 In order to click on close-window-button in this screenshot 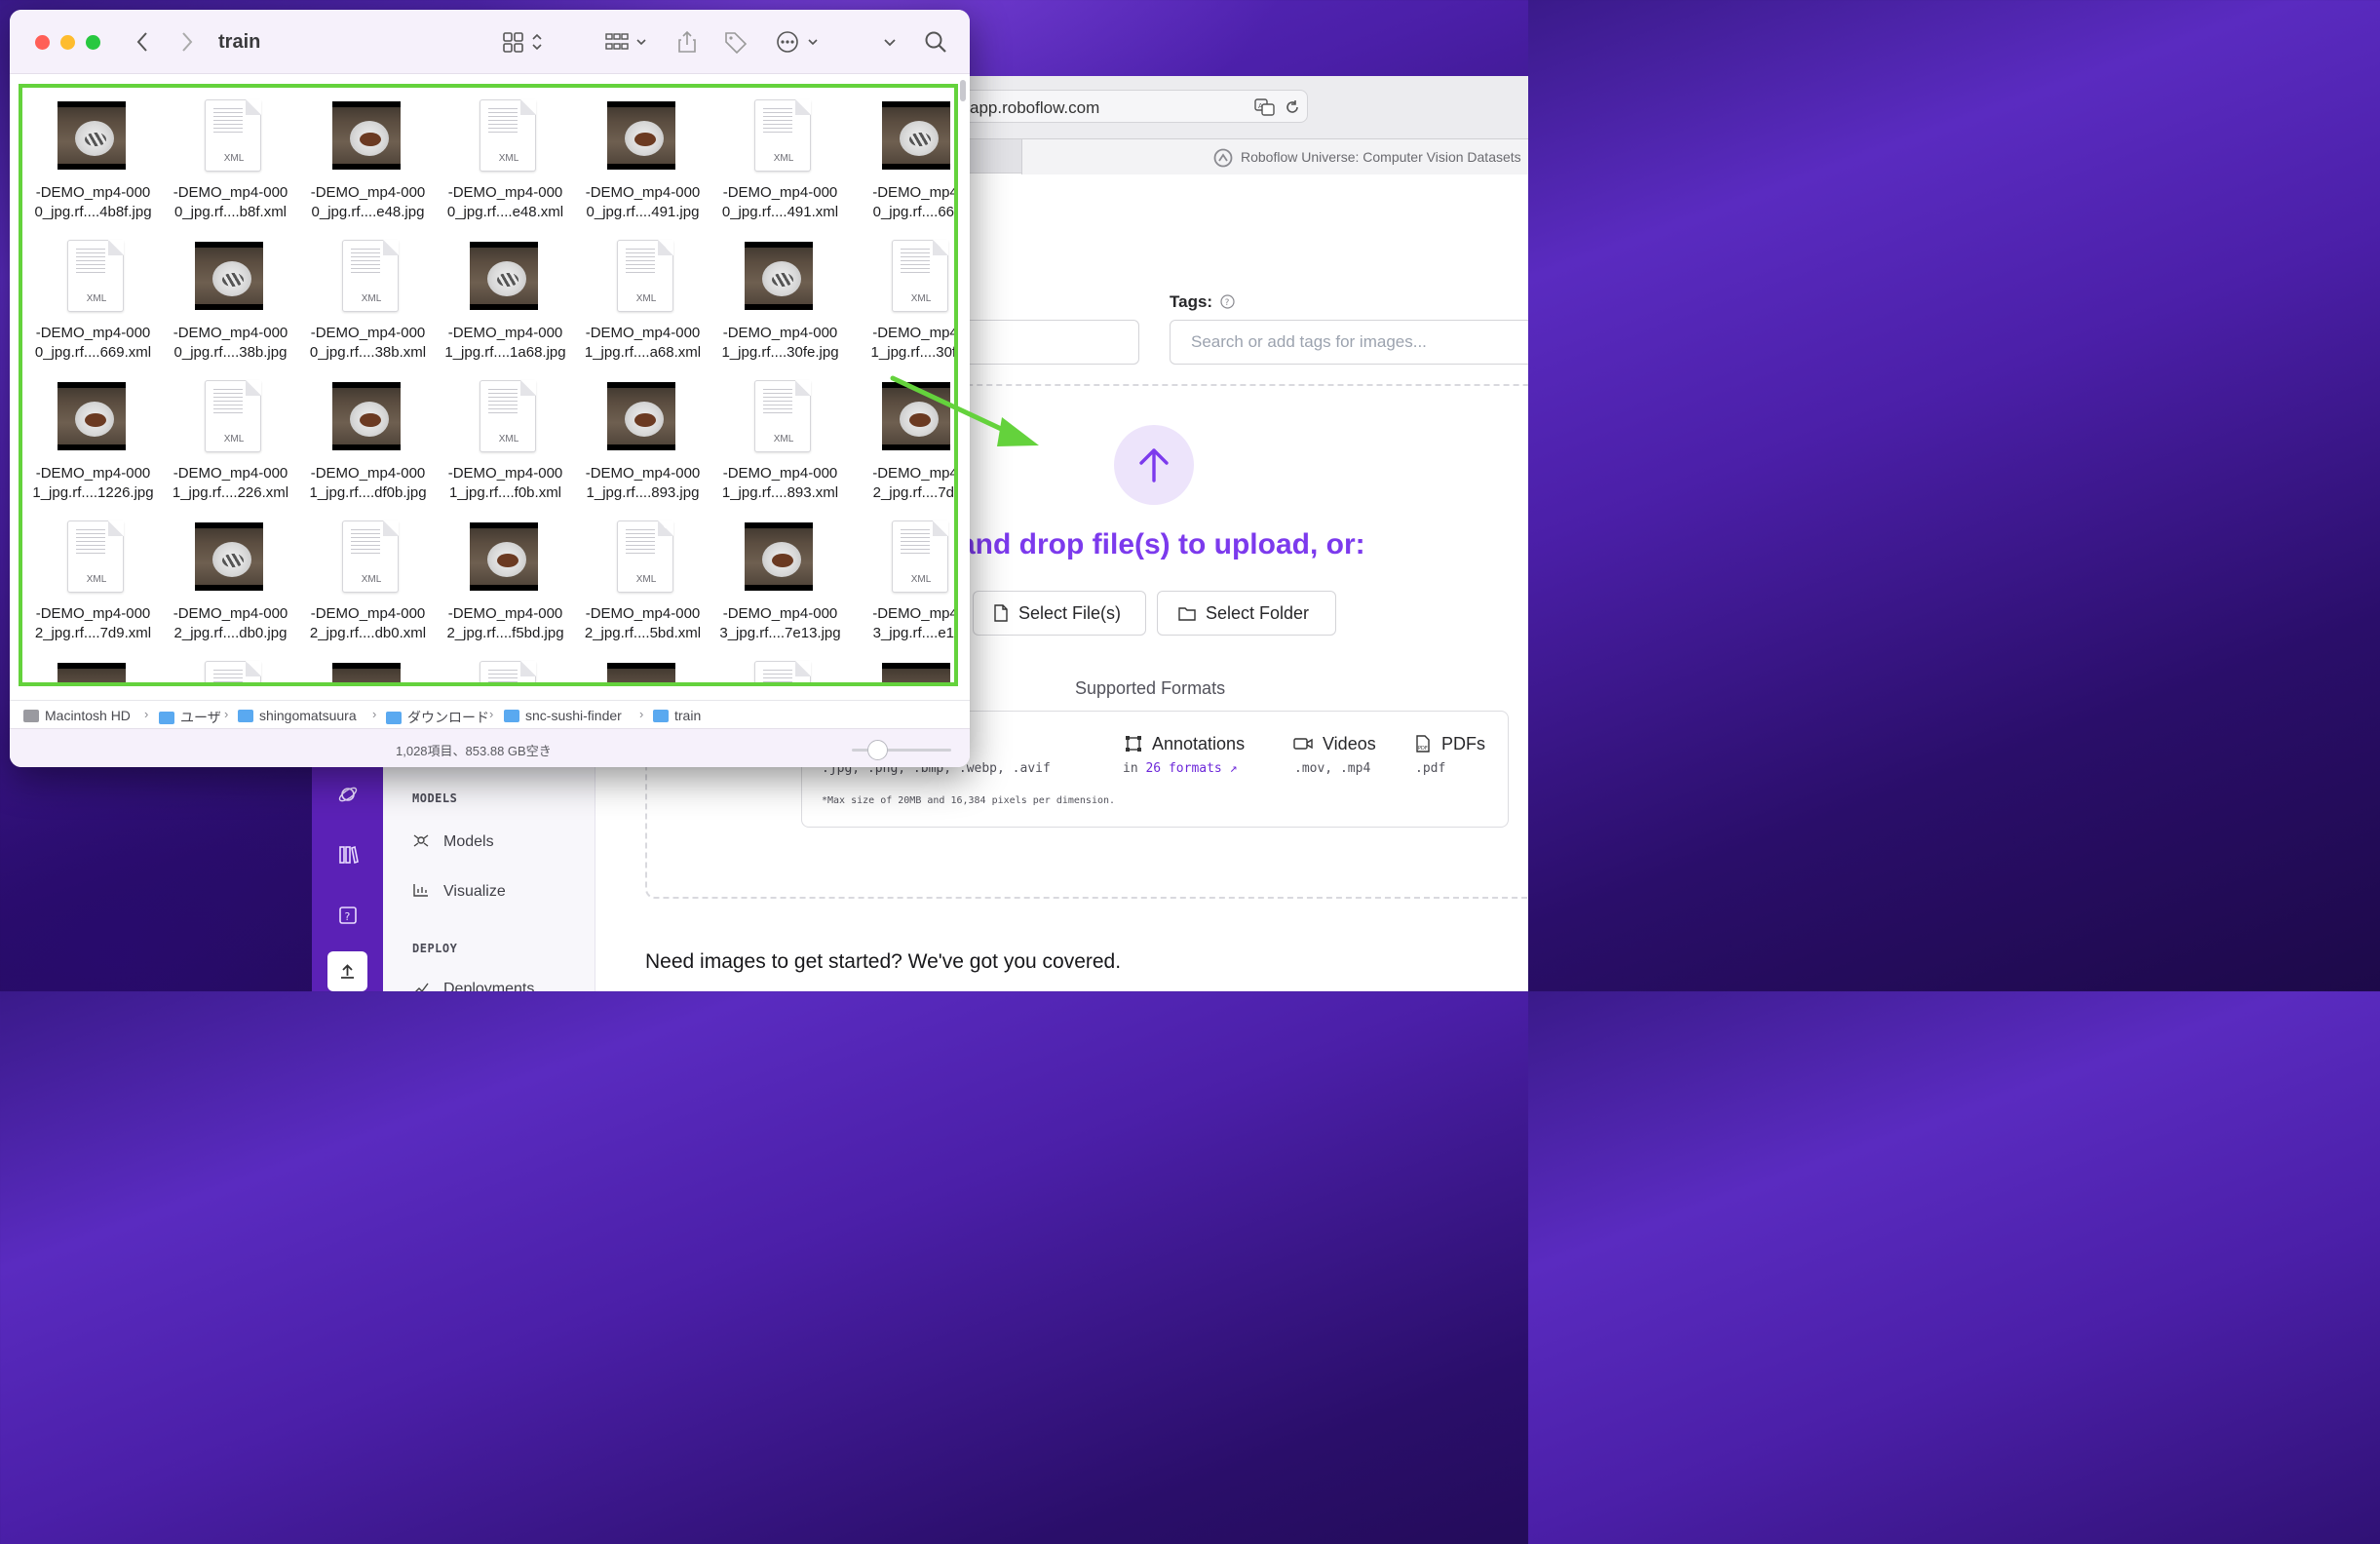, I will do `click(42, 42)`.